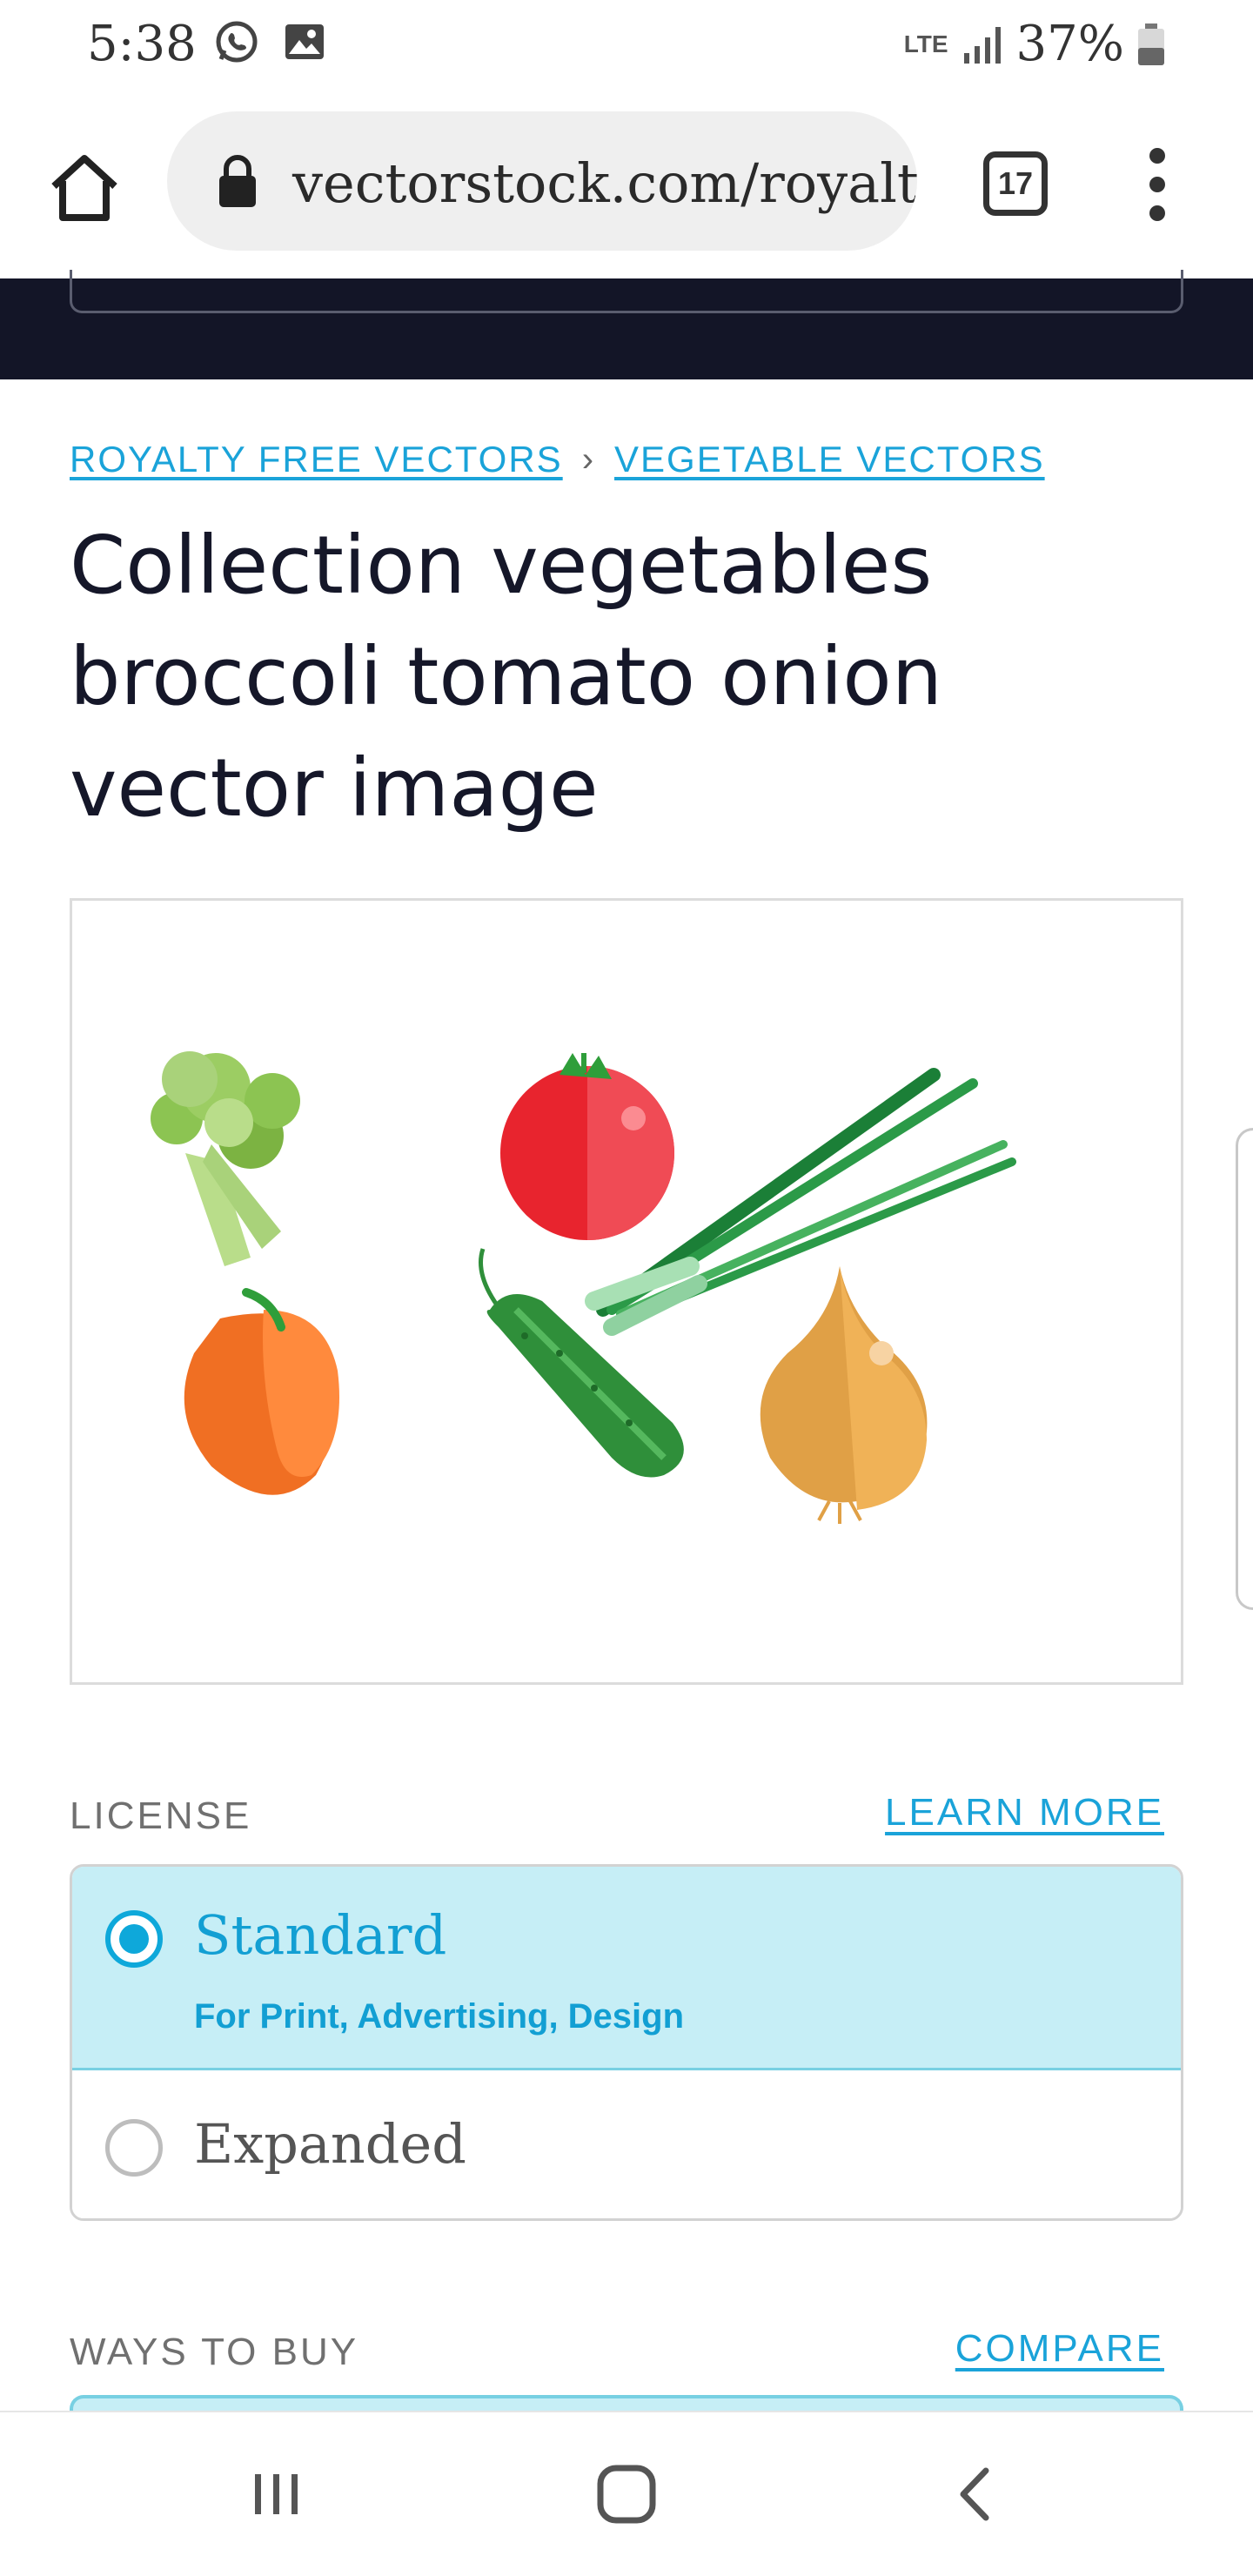 This screenshot has height=2576, width=1253. What do you see at coordinates (276, 2494) in the screenshot?
I see `recents-icon` at bounding box center [276, 2494].